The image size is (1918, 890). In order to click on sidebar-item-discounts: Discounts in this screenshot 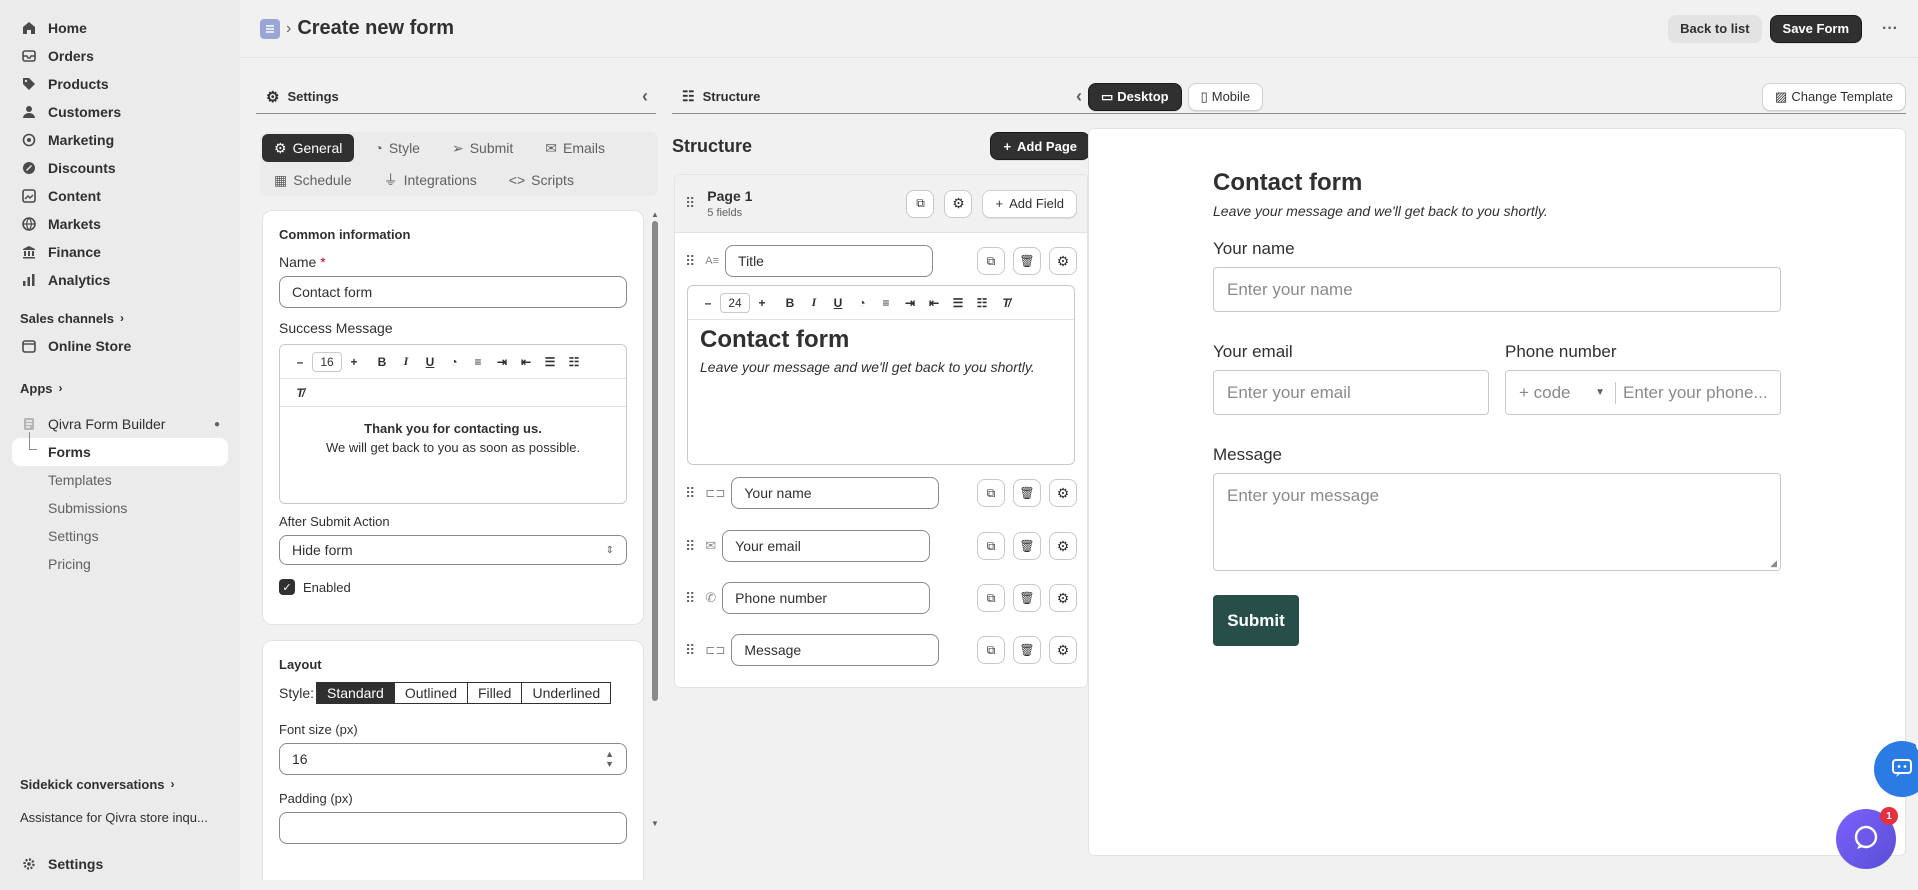, I will do `click(120, 168)`.